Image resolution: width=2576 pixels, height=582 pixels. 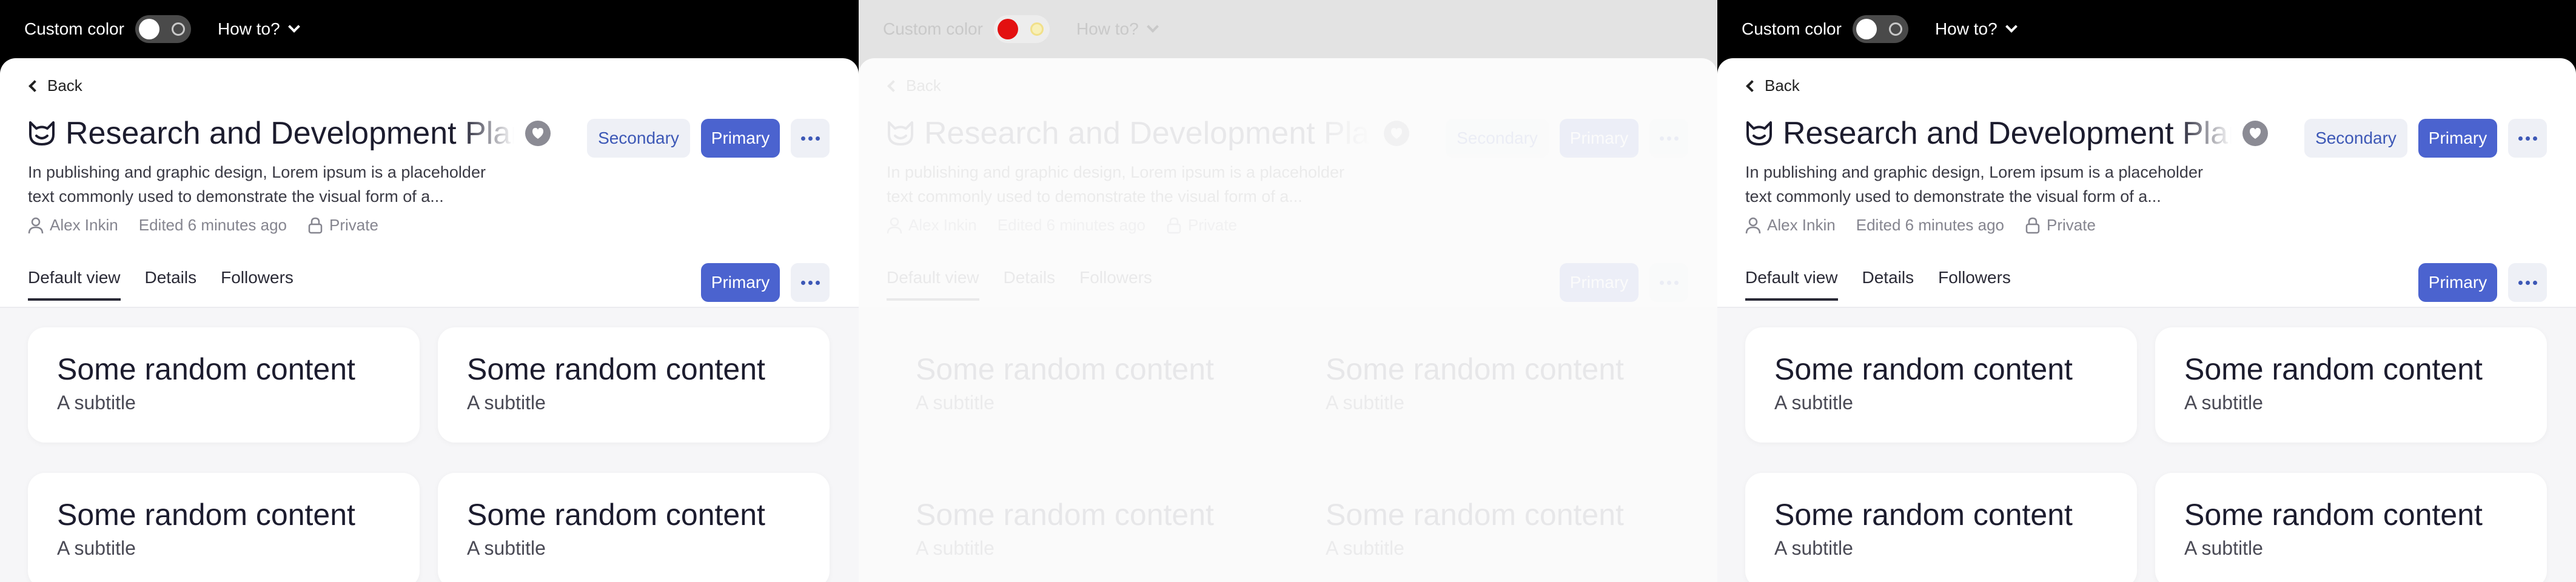 What do you see at coordinates (248, 28) in the screenshot?
I see `how-to-label: How to?` at bounding box center [248, 28].